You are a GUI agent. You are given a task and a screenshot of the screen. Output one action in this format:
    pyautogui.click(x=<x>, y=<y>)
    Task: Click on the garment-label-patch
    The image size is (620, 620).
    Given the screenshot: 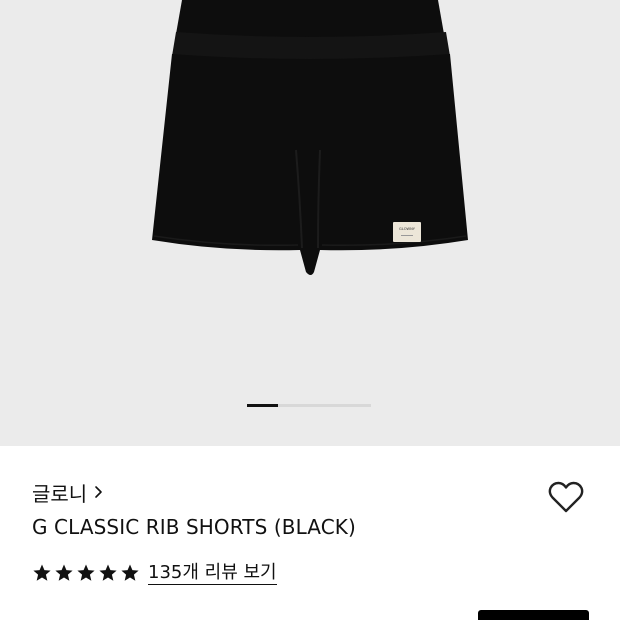 What is the action you would take?
    pyautogui.click(x=407, y=232)
    